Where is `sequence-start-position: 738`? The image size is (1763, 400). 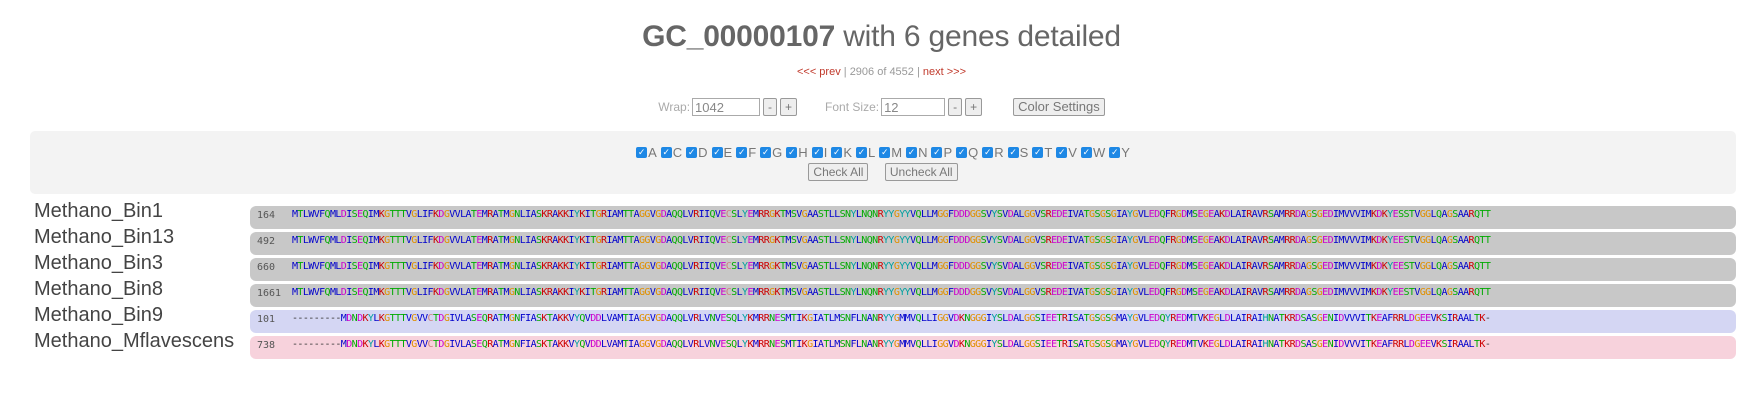
sequence-start-position: 738 is located at coordinates (266, 345).